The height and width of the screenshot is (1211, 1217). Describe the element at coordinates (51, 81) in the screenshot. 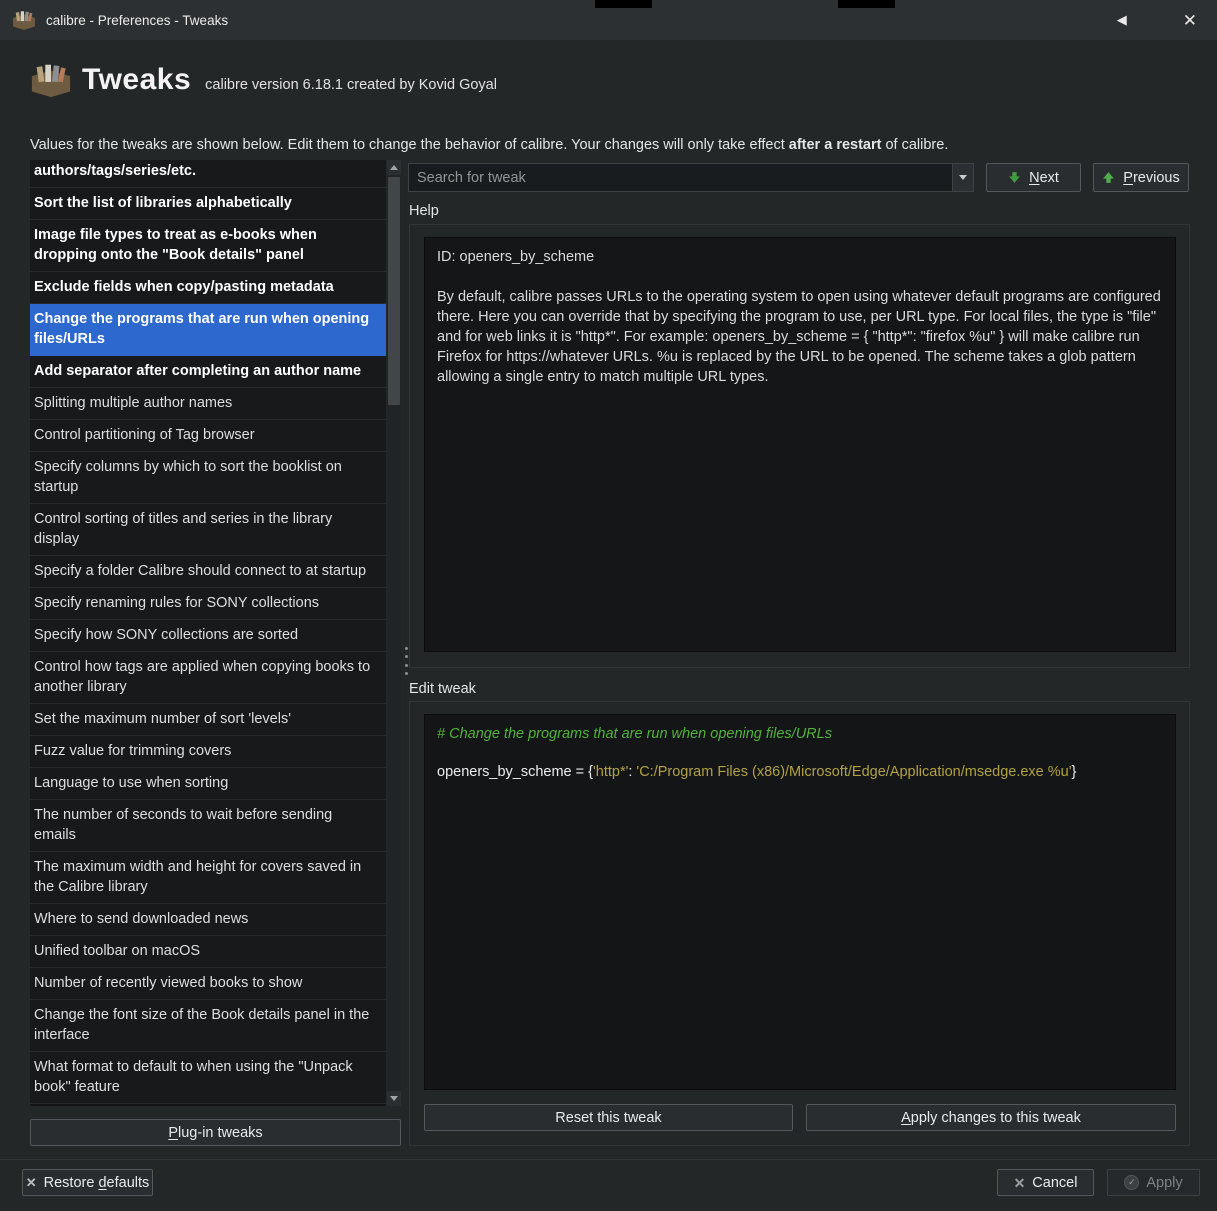

I see `tweaks-icon` at that location.